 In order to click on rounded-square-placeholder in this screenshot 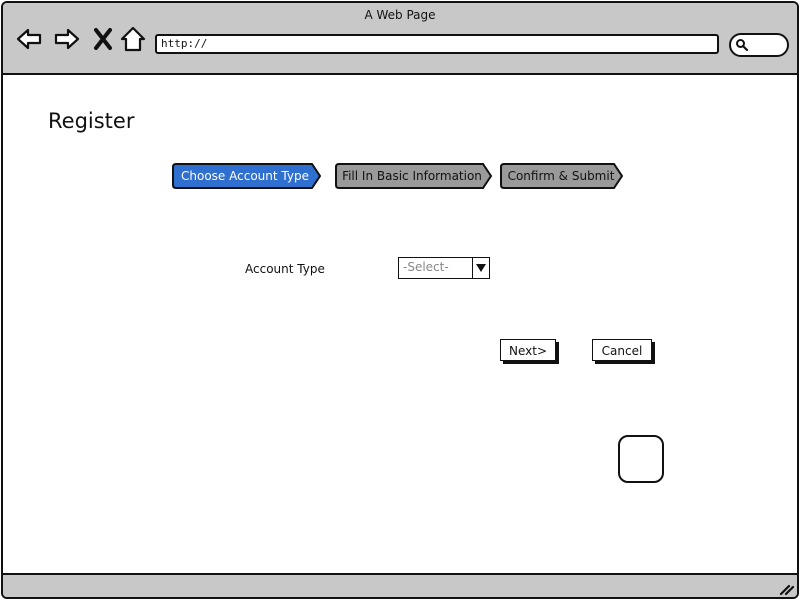, I will do `click(641, 459)`.